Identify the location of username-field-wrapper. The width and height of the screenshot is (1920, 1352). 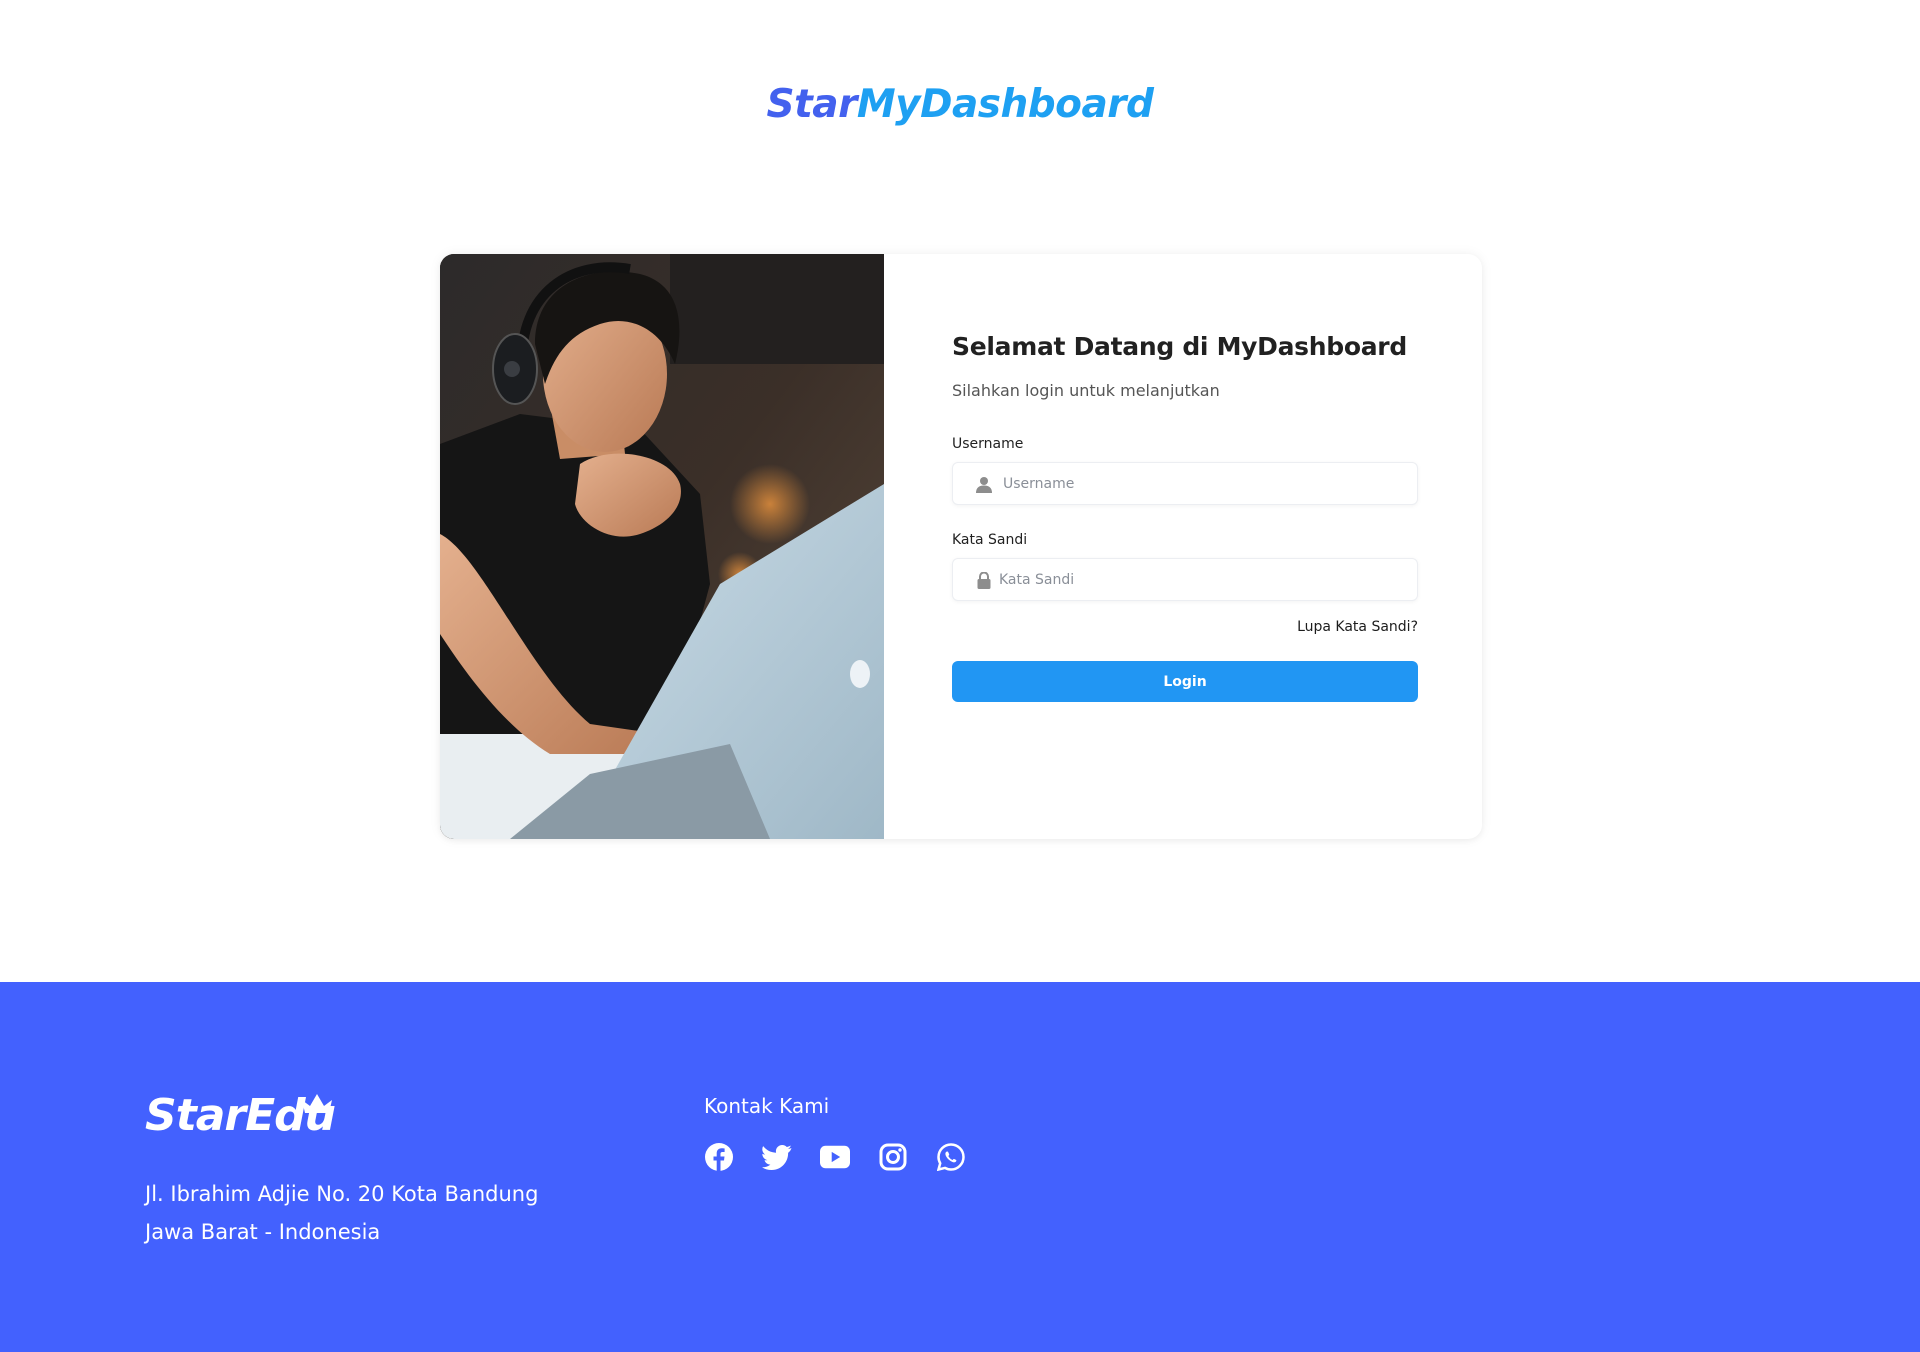
(1185, 483).